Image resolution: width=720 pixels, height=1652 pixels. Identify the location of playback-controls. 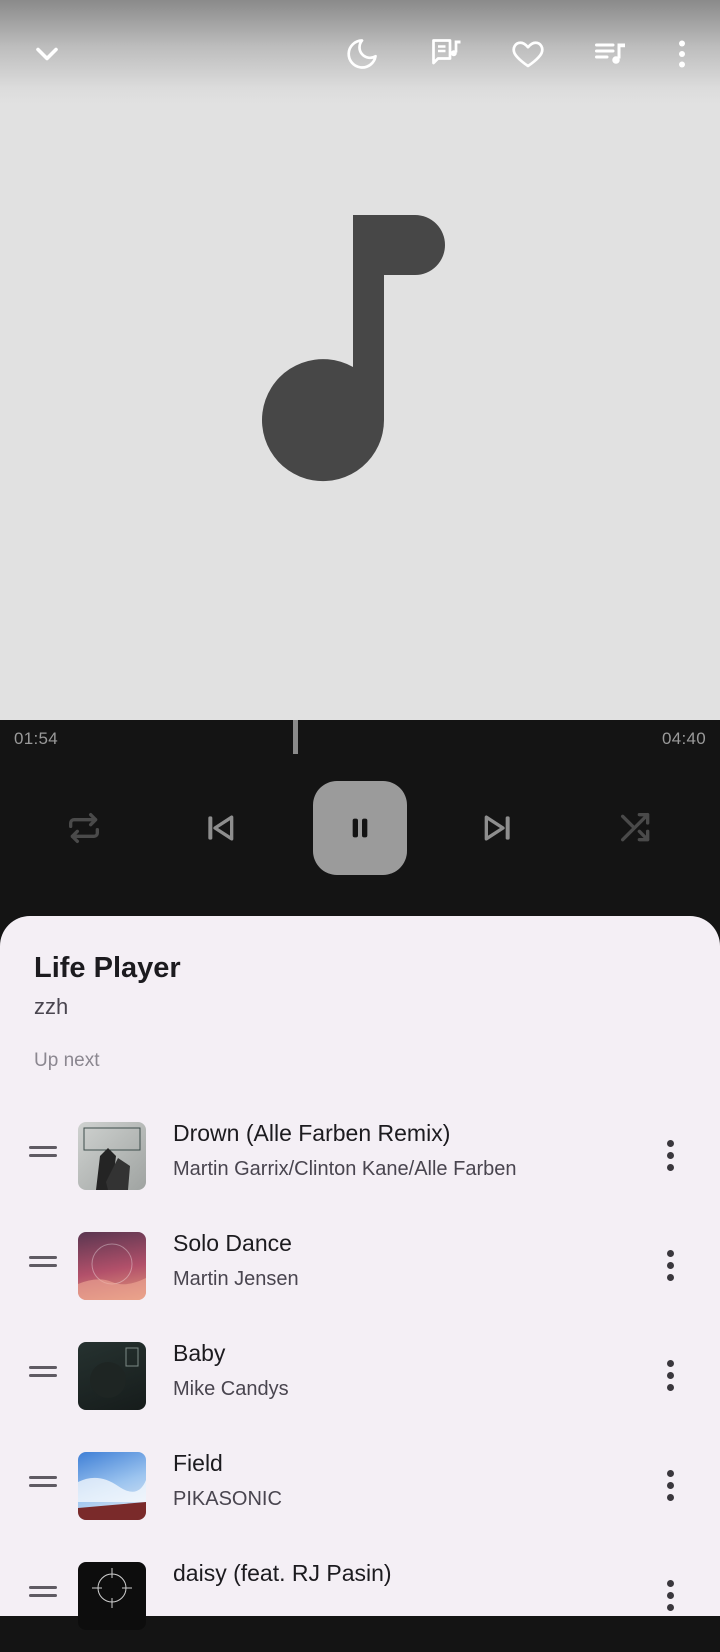
(360, 834).